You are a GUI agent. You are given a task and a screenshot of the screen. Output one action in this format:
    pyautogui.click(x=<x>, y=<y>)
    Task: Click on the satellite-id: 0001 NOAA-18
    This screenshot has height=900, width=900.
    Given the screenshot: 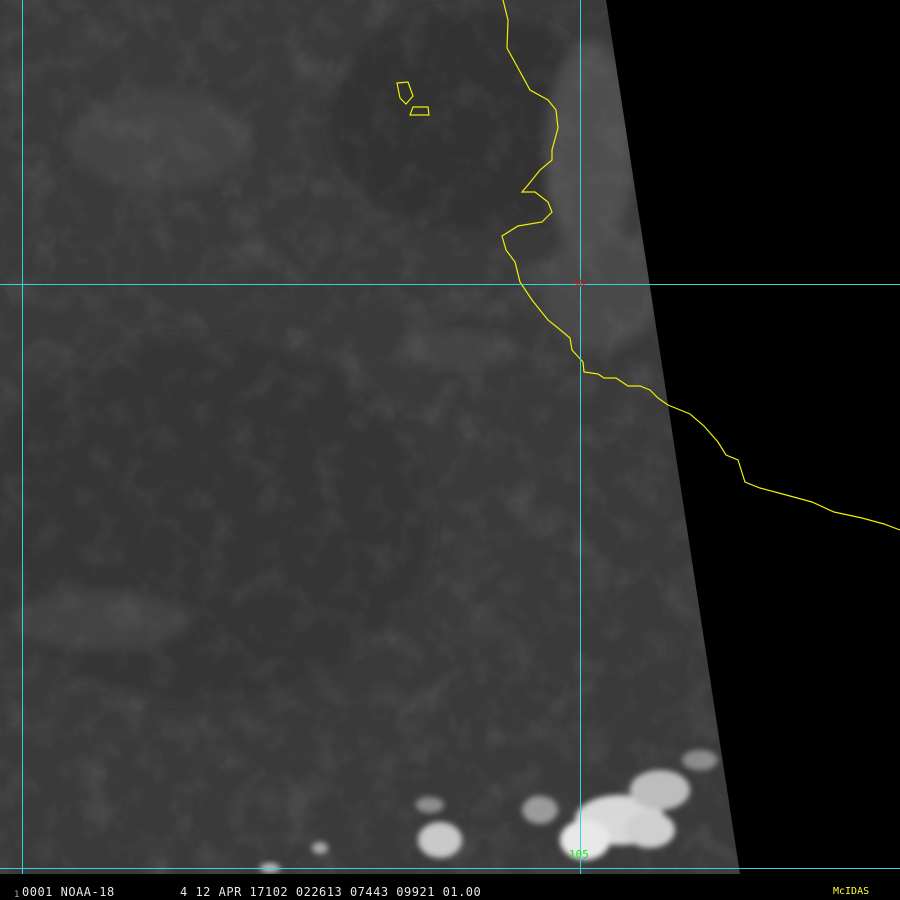 What is the action you would take?
    pyautogui.click(x=68, y=892)
    